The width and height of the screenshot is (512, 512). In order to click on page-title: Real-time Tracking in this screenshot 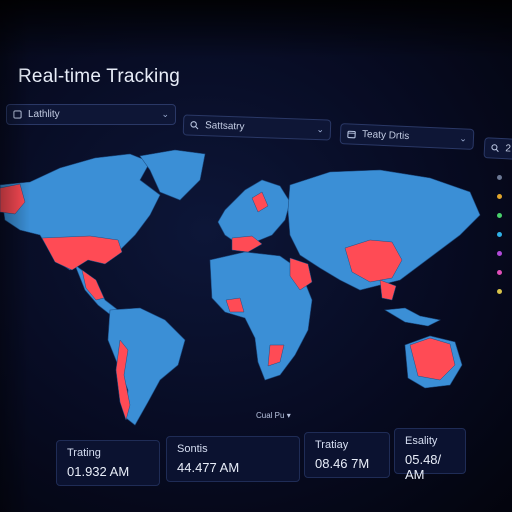, I will do `click(99, 76)`.